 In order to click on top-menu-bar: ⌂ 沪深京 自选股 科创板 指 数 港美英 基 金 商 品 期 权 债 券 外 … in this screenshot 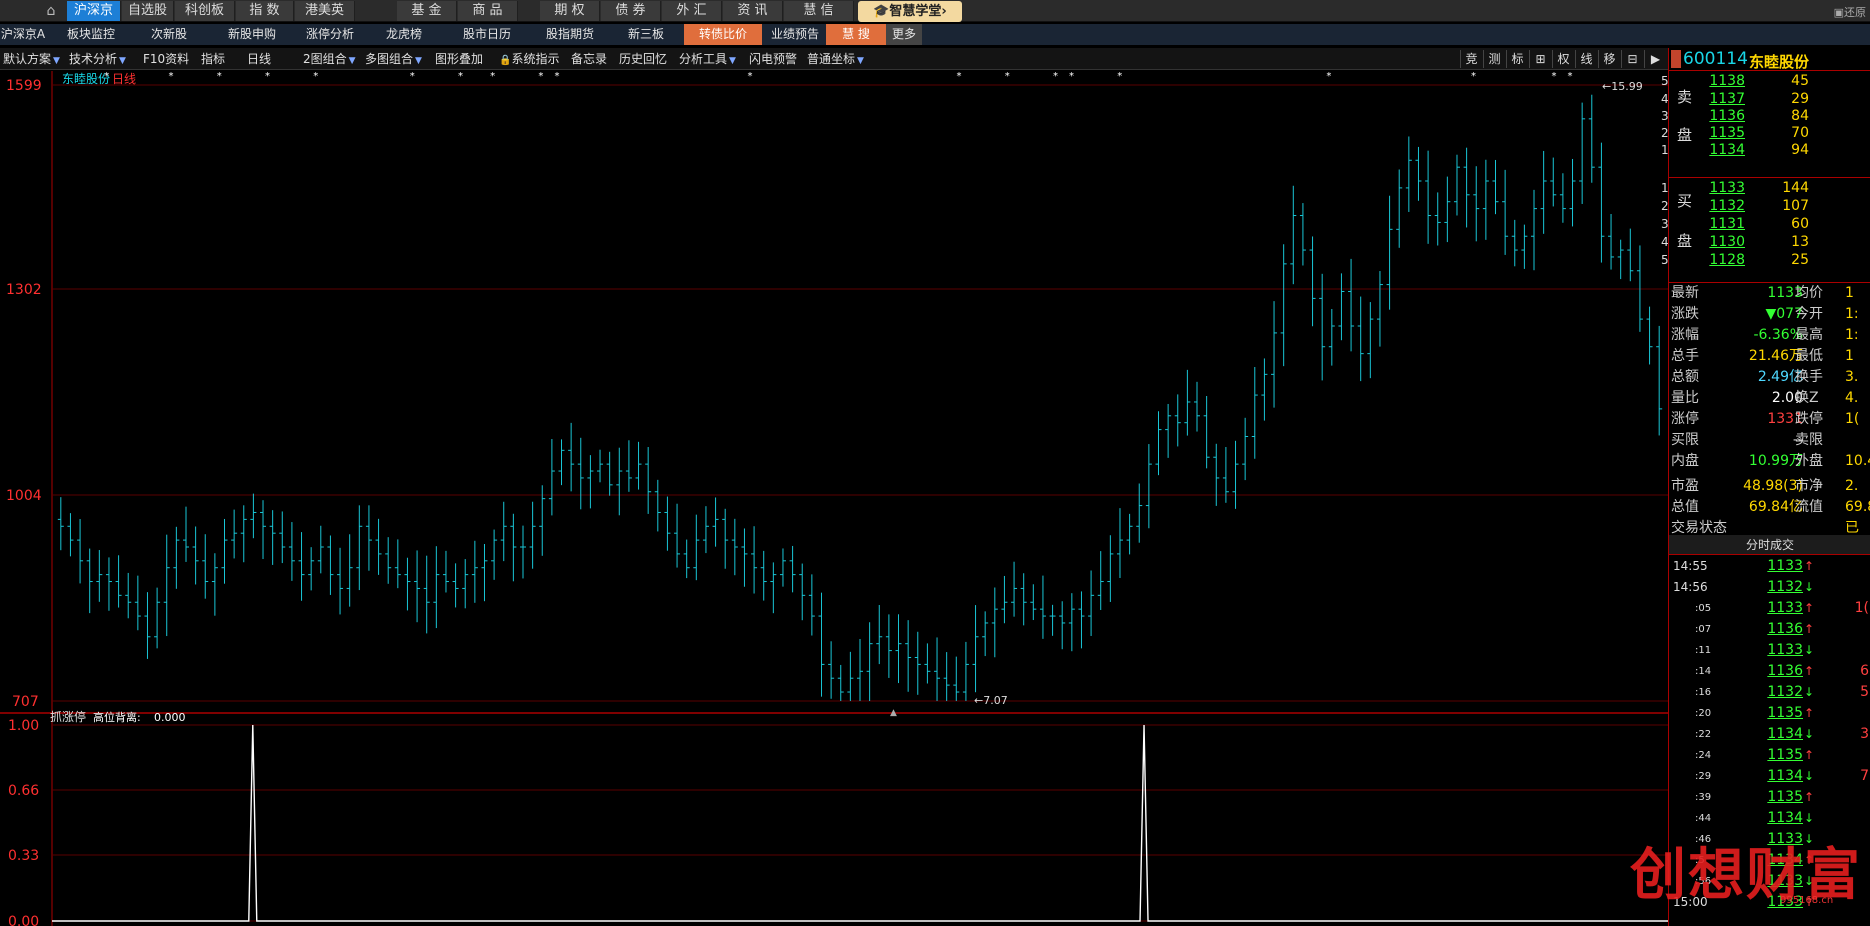, I will do `click(935, 11)`.